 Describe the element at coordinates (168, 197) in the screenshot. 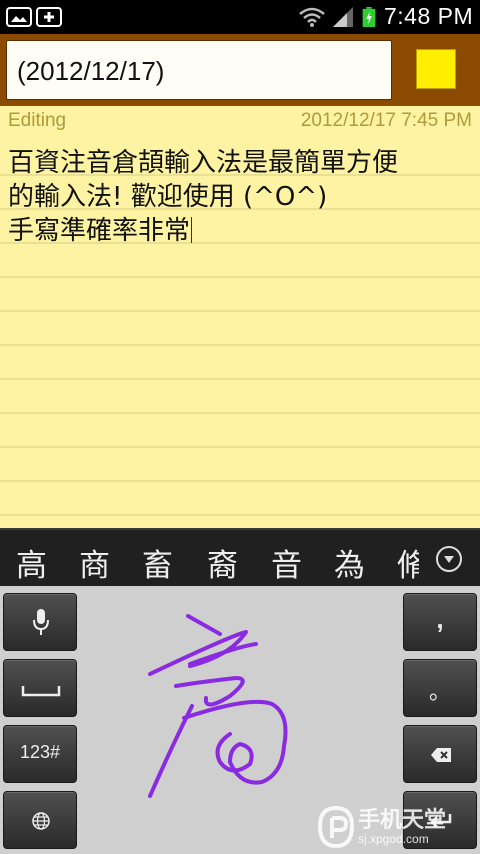

I see `note-line: 的輸入法! 歡迎使用 (^O^)` at that location.